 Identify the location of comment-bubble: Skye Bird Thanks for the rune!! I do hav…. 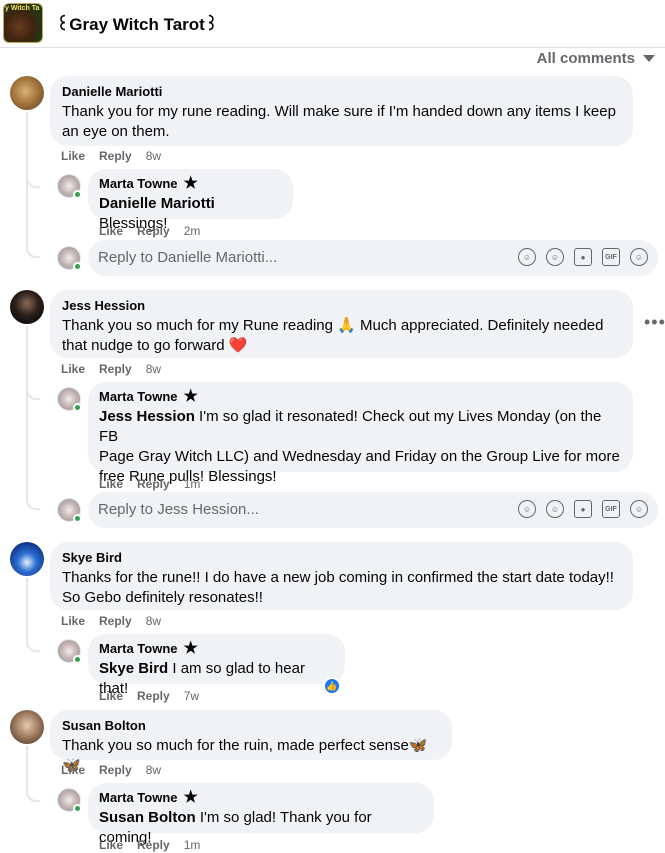
(341, 576).